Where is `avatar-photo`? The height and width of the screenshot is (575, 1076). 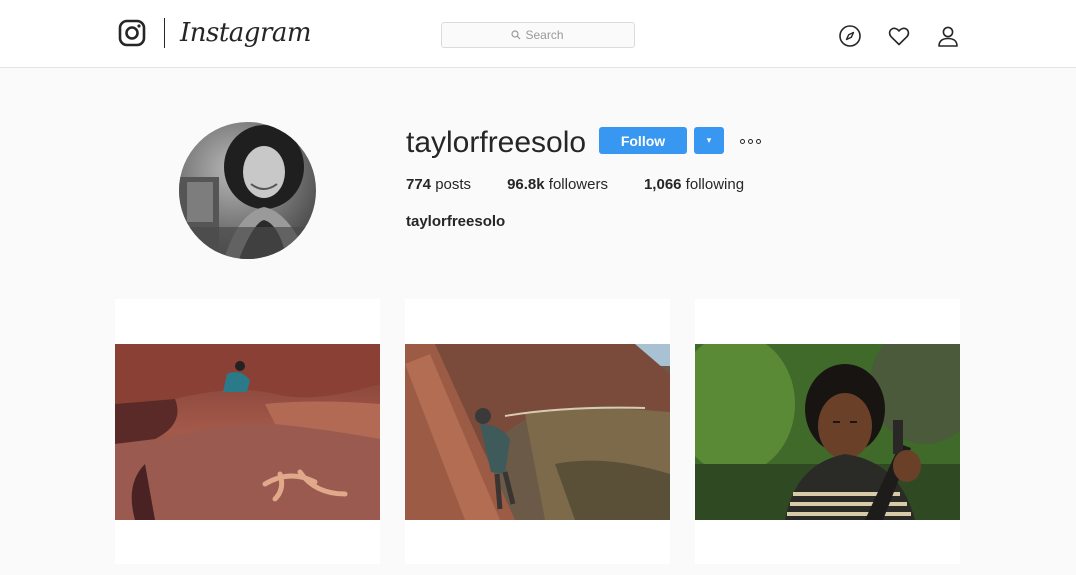 avatar-photo is located at coordinates (247, 190).